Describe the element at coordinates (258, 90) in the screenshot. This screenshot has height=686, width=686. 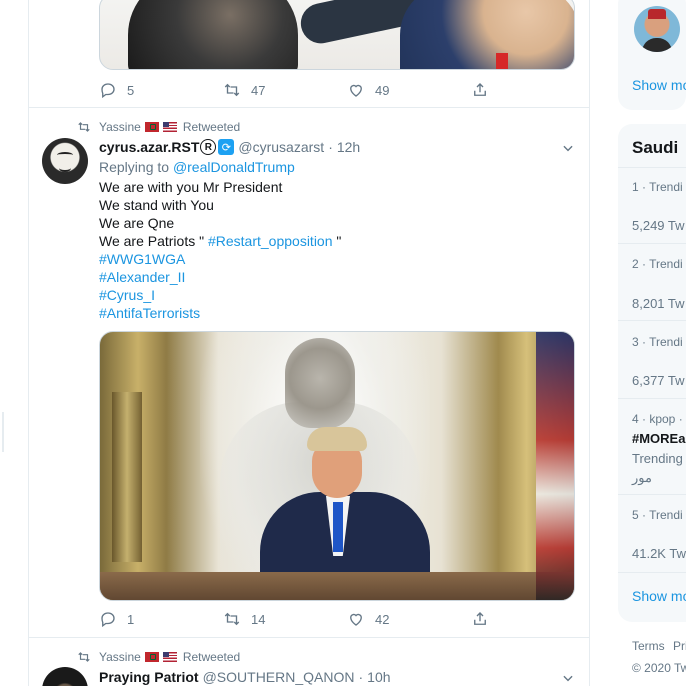
I see `retweet-count: 47` at that location.